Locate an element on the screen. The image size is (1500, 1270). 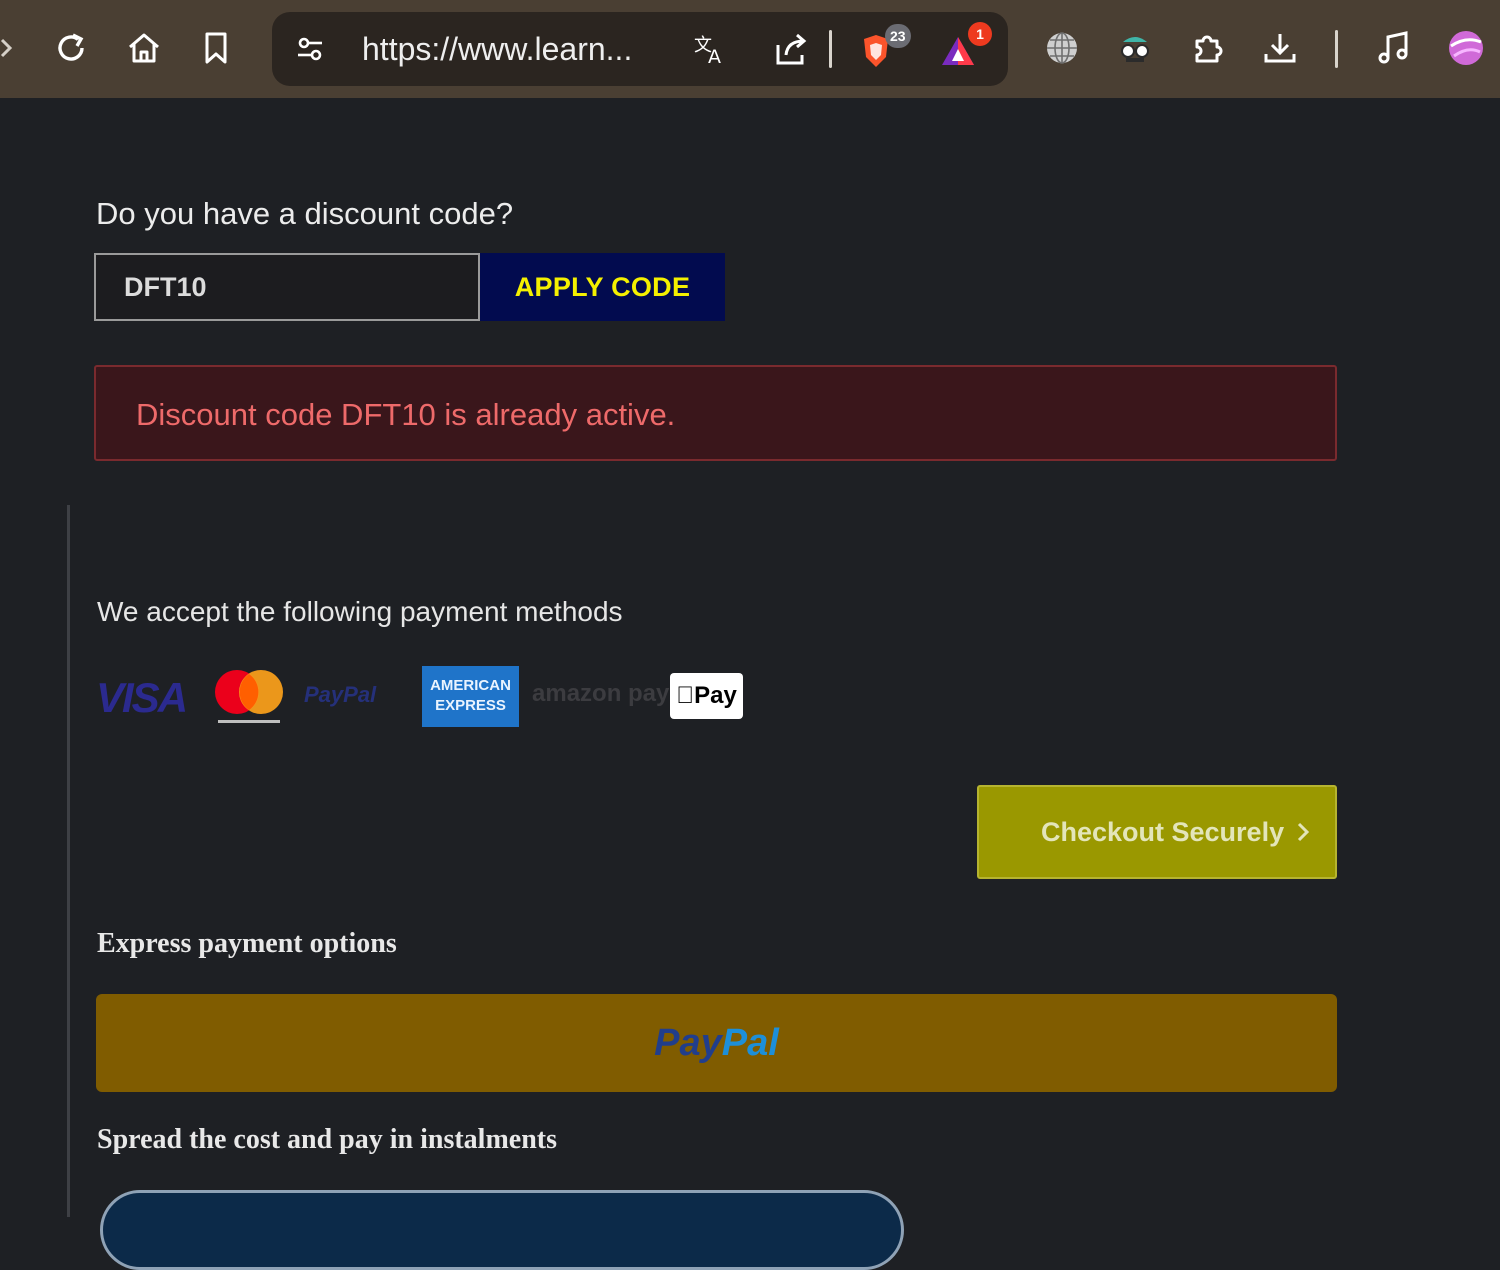
amex-logo: AMERICAN EXPRESS is located at coordinates (470, 696).